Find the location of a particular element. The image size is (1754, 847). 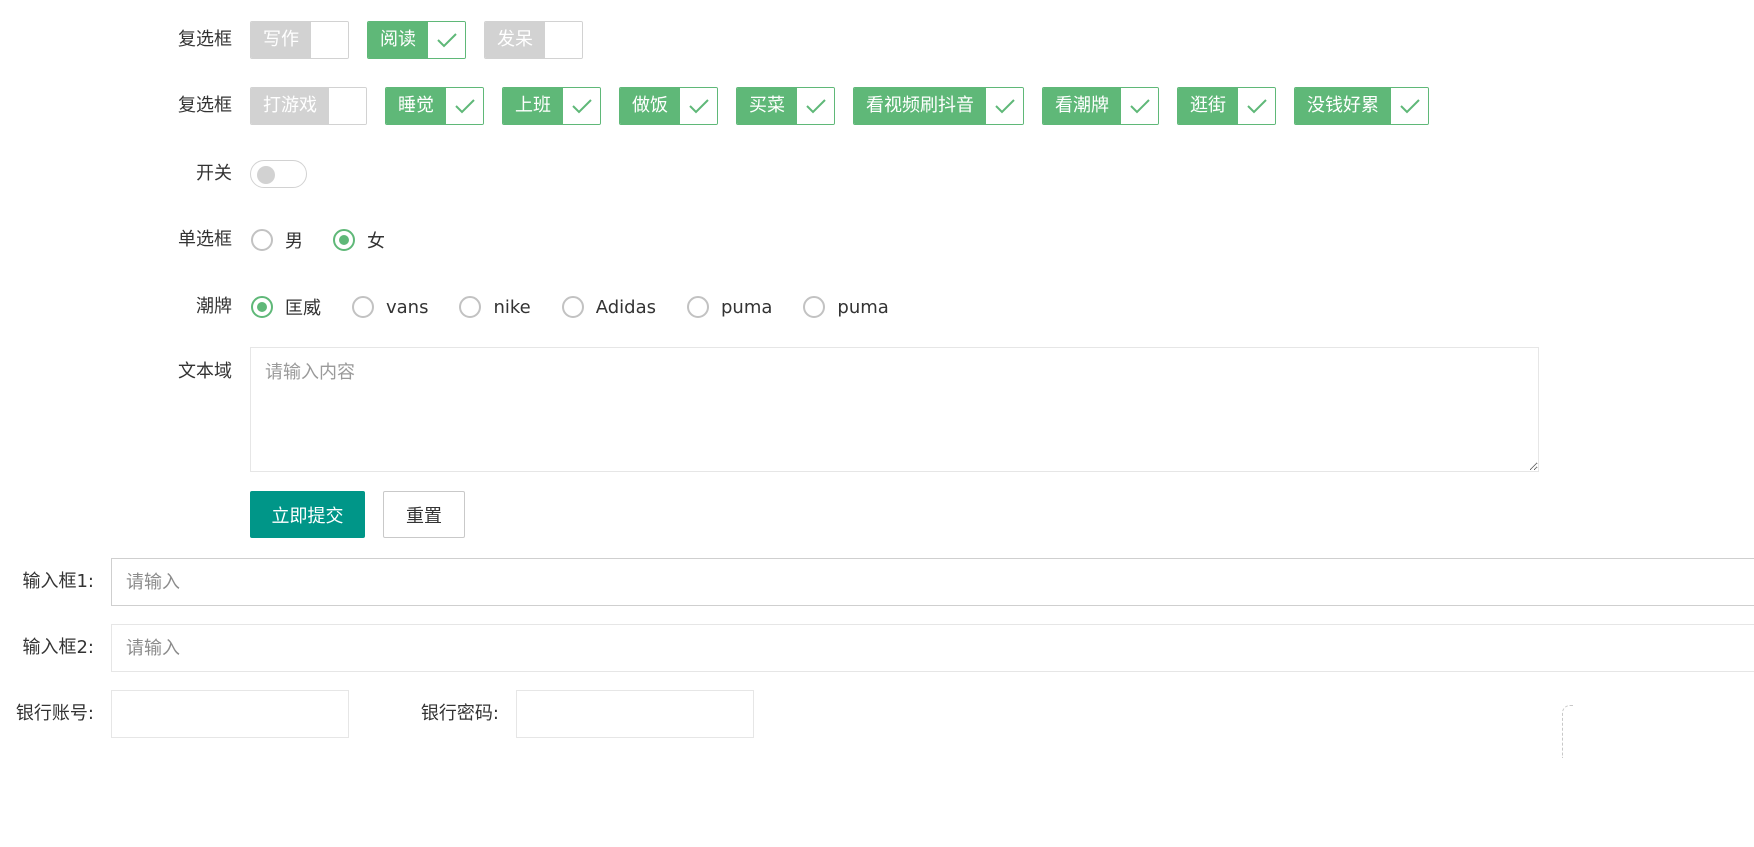

checkbox-checkbox_row2-6: 看潮牌 is located at coordinates (1100, 106).